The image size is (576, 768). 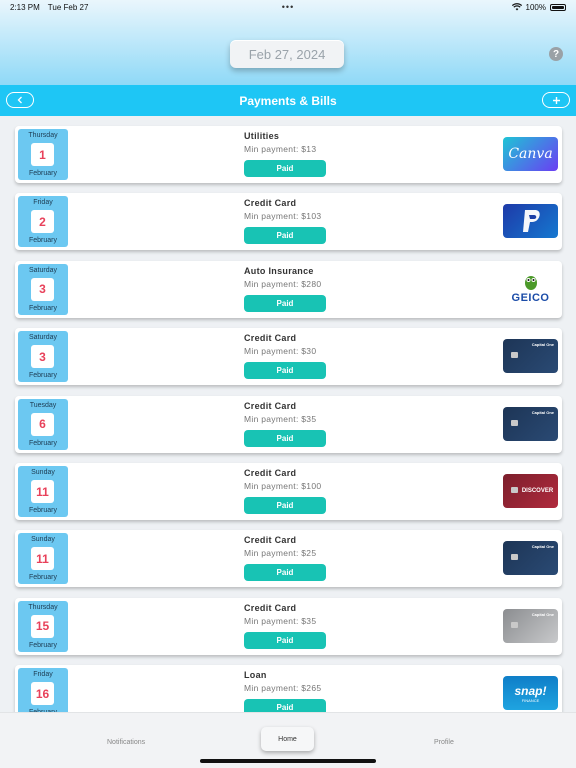 I want to click on discover-logo-text: DISCOVER, so click(x=537, y=491).